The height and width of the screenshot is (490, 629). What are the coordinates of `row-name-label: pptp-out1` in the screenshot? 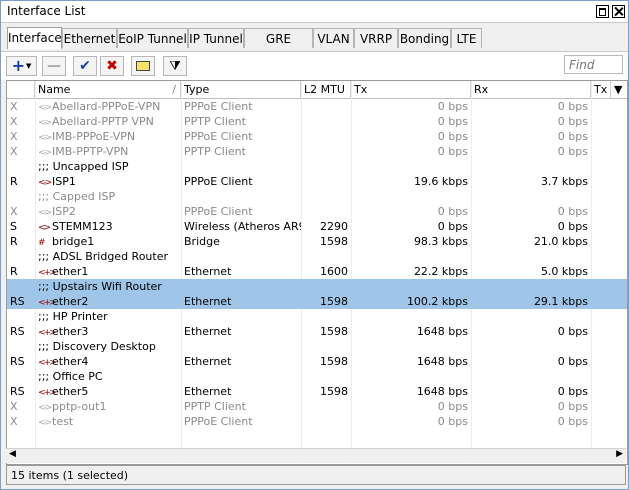 It's located at (79, 406).